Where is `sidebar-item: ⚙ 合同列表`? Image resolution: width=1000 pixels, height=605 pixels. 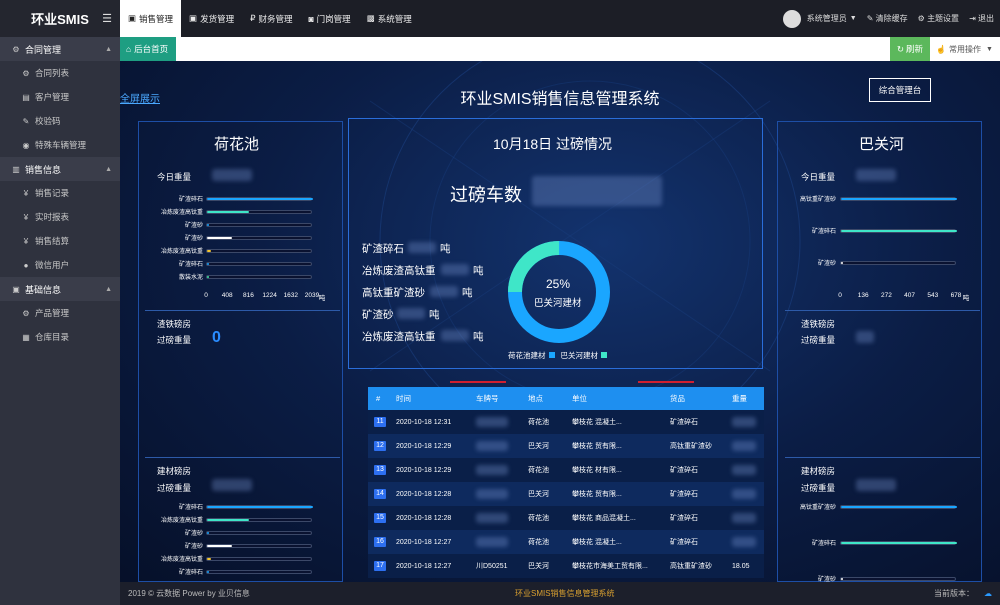
sidebar-item: ⚙ 合同列表 is located at coordinates (60, 73).